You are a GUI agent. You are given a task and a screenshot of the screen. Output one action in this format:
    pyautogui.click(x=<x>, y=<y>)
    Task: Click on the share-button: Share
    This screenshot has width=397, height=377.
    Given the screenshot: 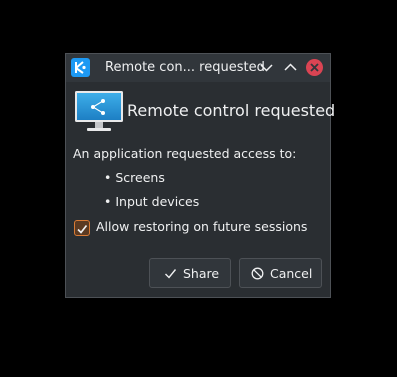 What is the action you would take?
    pyautogui.click(x=190, y=273)
    